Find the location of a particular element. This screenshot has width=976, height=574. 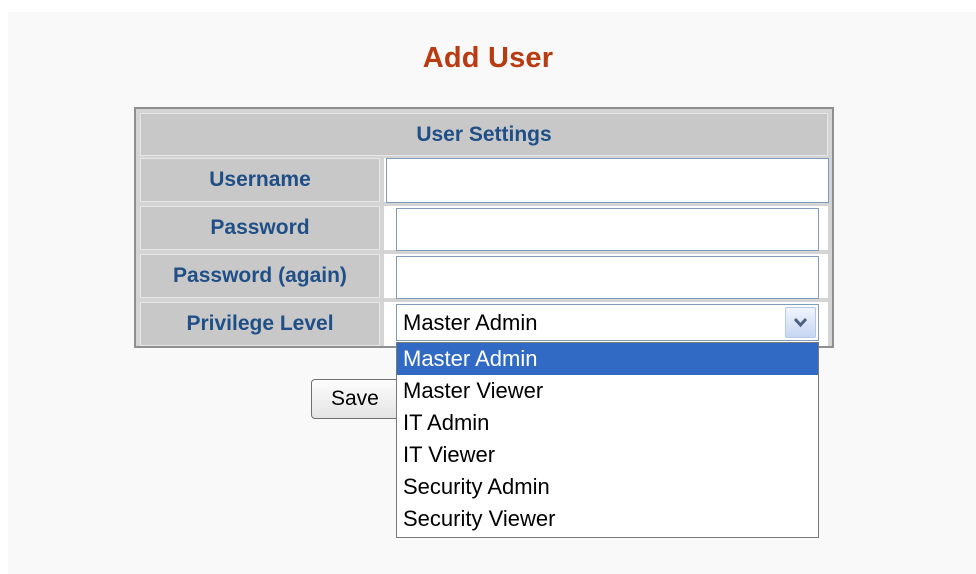

save-button: Save is located at coordinates (356, 399).